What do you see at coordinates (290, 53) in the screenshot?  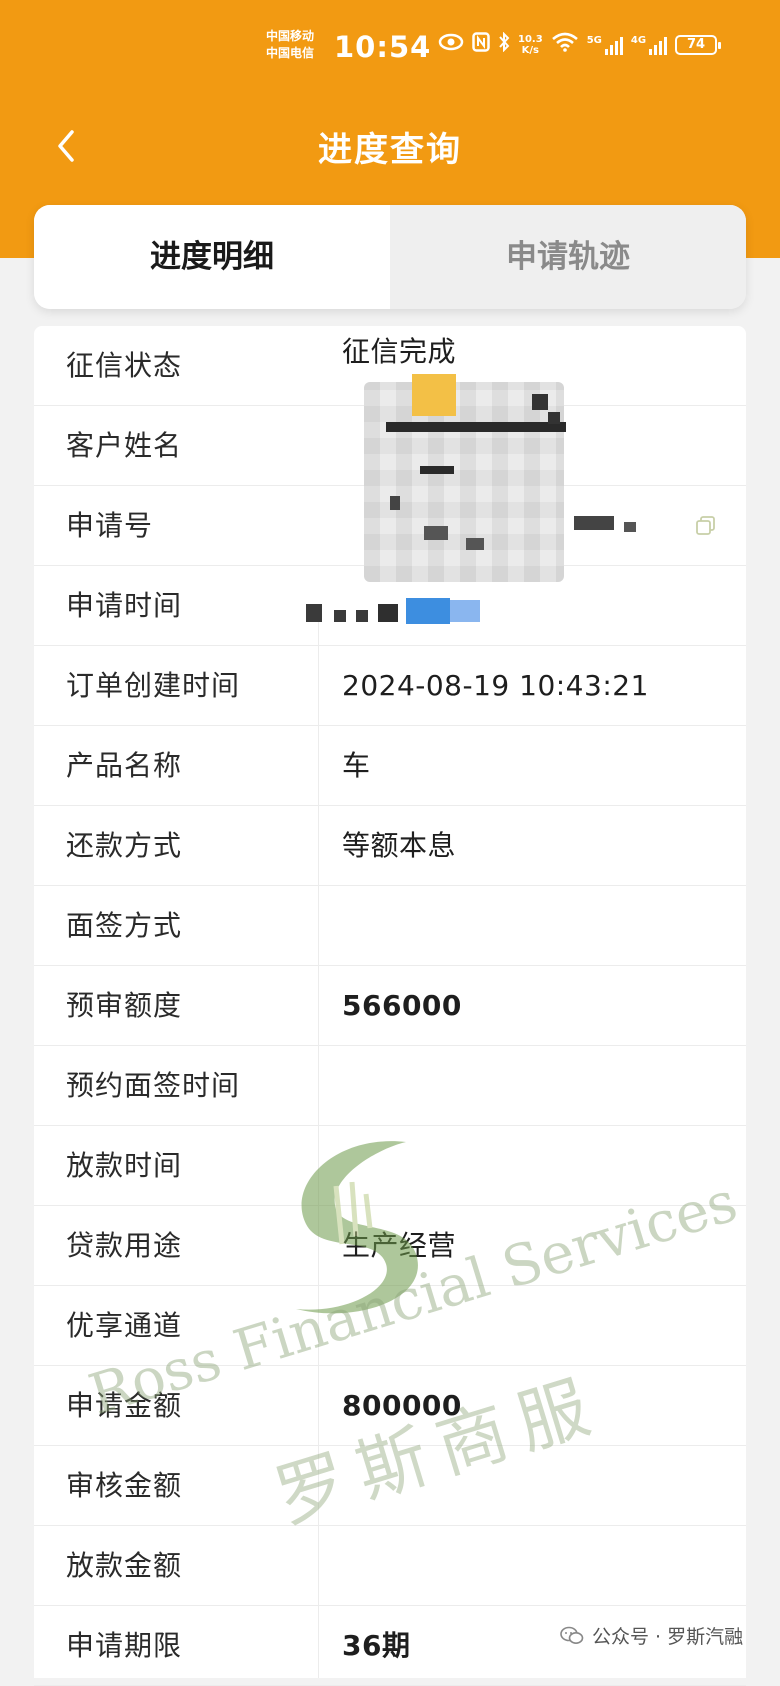 I see `carrier-2: 中国电信` at bounding box center [290, 53].